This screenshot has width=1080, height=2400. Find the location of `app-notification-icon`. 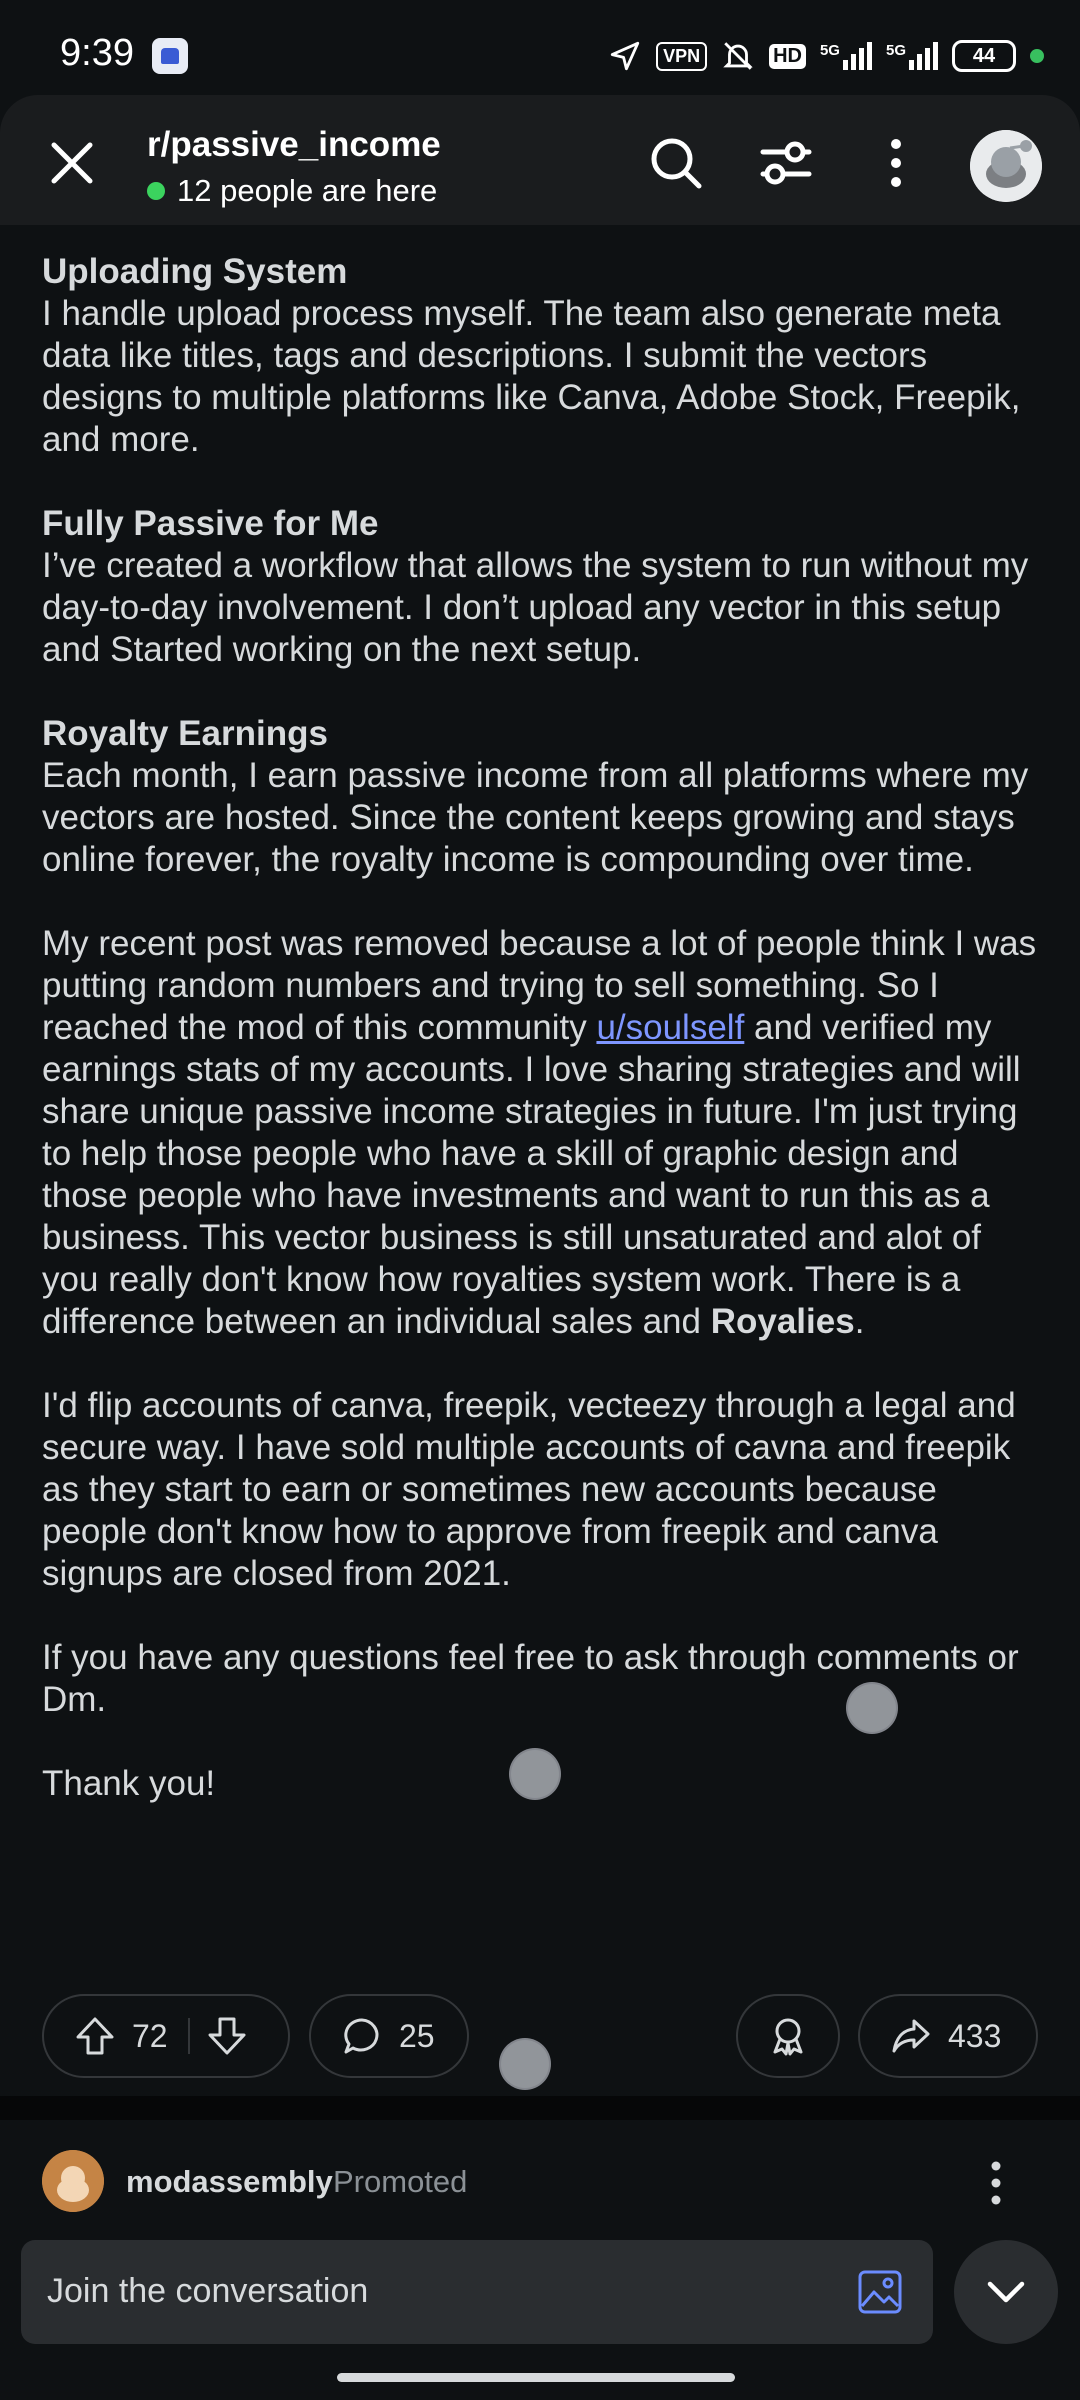

app-notification-icon is located at coordinates (170, 56).